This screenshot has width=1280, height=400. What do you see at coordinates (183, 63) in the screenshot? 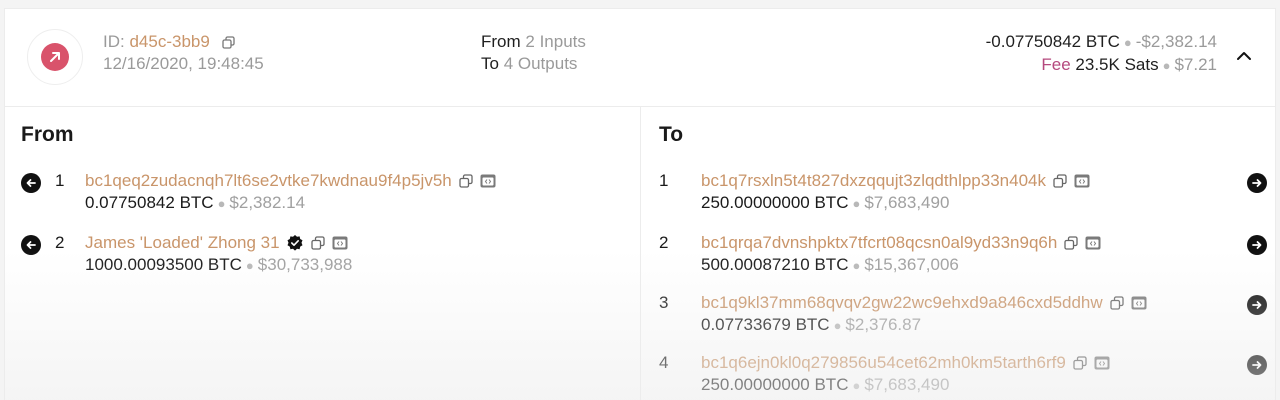
I see `tx-datetime: 12/16/2020, 19:48:45` at bounding box center [183, 63].